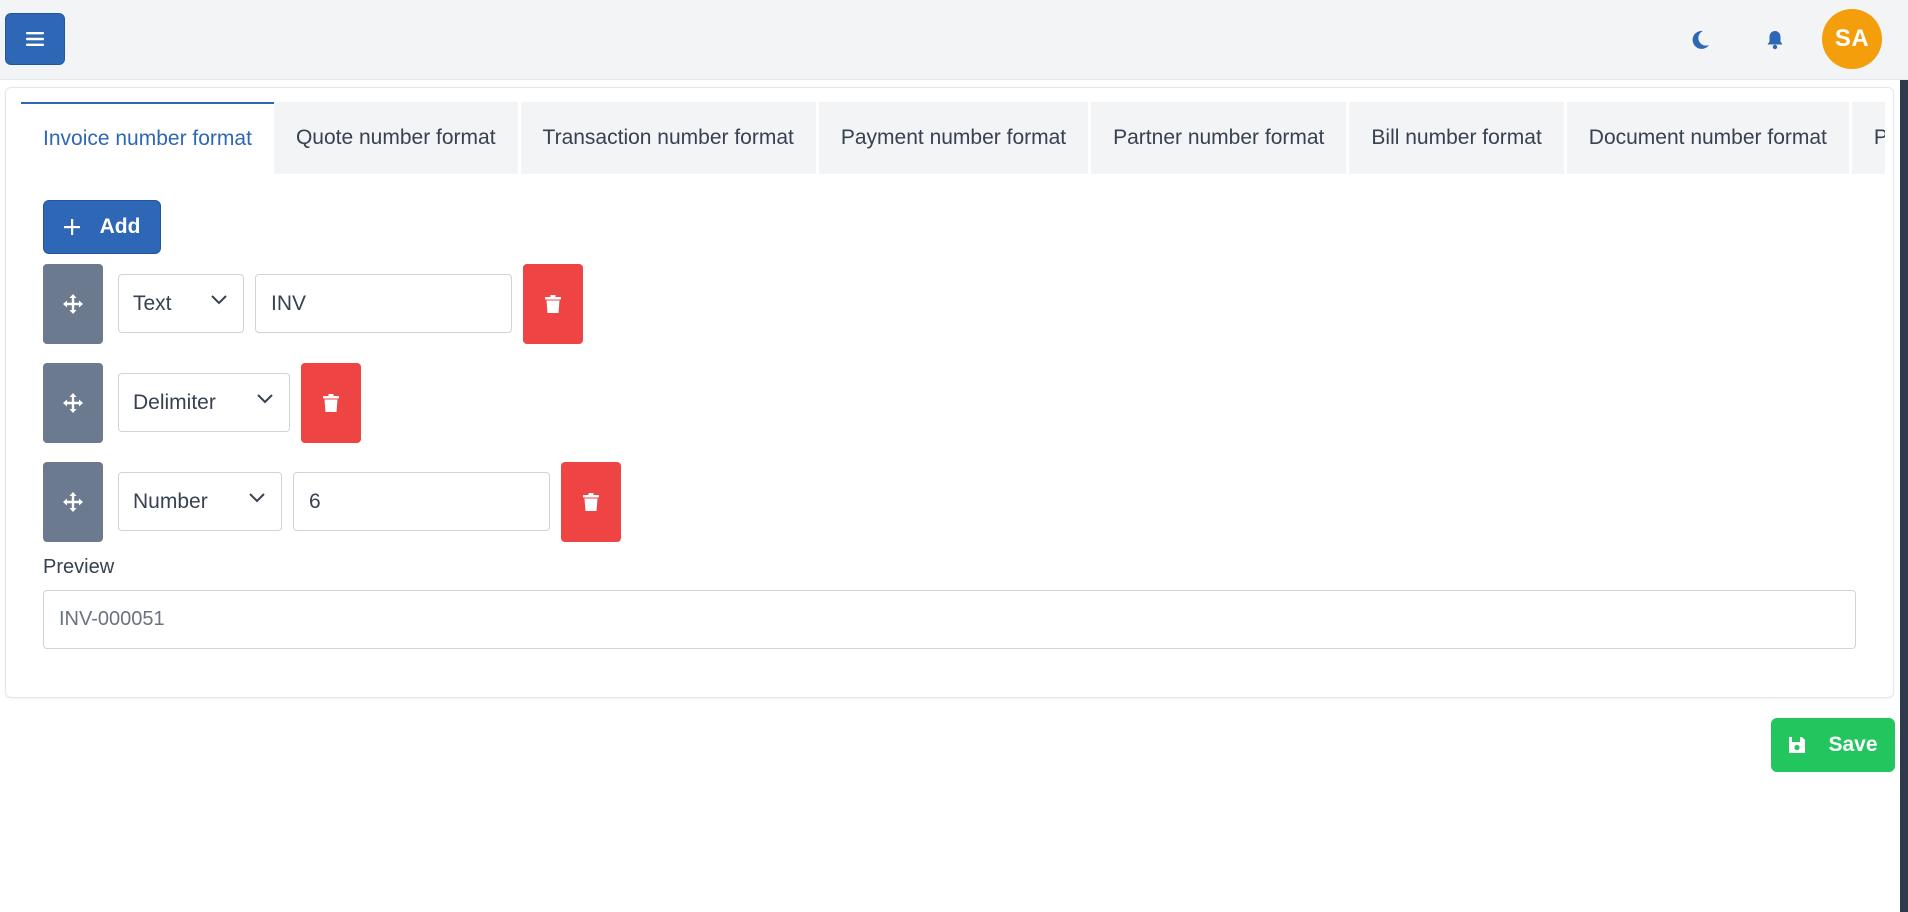  What do you see at coordinates (1852, 39) in the screenshot?
I see `user-avatar: SA` at bounding box center [1852, 39].